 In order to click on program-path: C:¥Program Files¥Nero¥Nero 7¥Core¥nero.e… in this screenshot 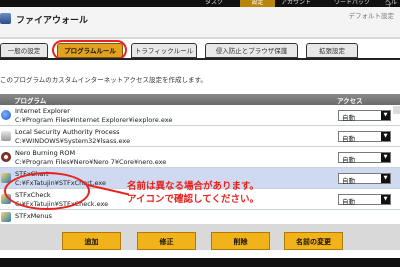, I will do `click(91, 162)`.